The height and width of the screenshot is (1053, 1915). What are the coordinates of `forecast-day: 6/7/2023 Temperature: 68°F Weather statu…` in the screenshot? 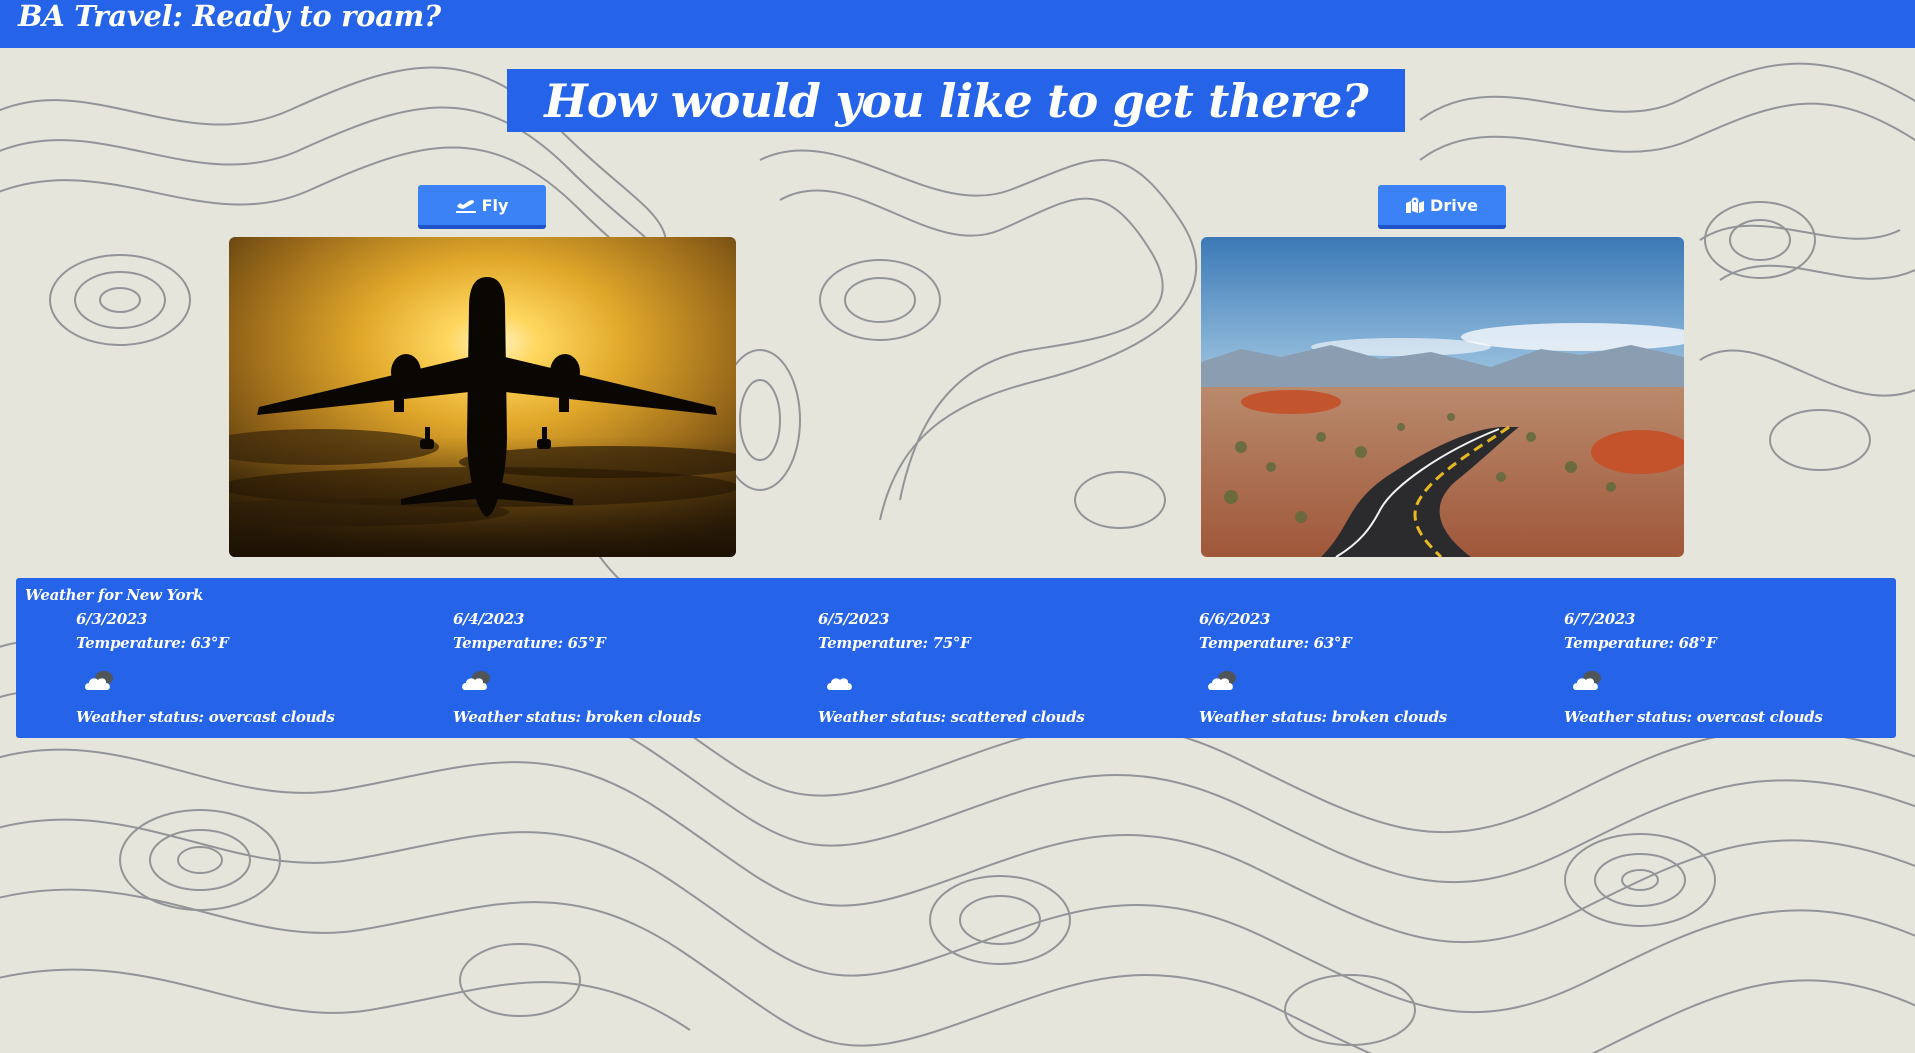 It's located at (1739, 670).